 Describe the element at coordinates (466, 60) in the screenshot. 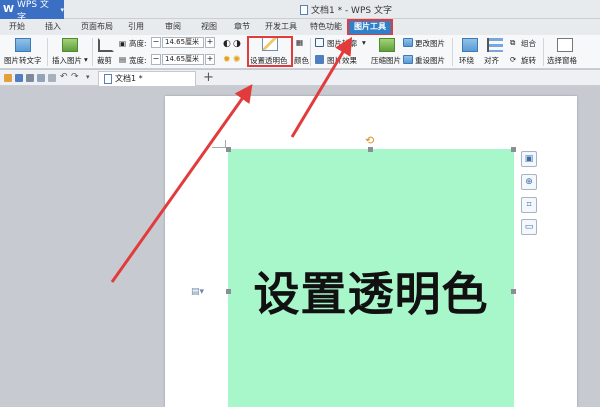

I see `text-wrap-button: 环绕` at that location.